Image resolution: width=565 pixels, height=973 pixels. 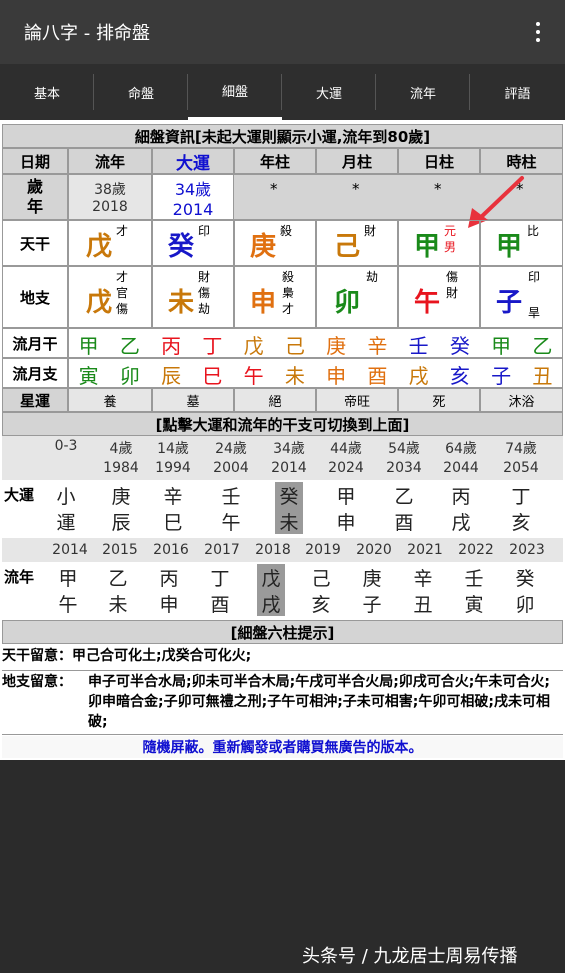 What do you see at coordinates (222, 550) in the screenshot?
I see `liunian-year: 2017` at bounding box center [222, 550].